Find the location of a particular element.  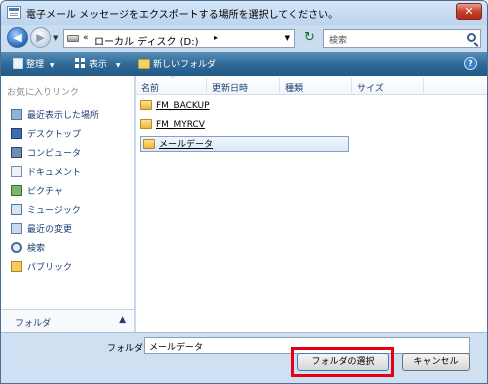

recent-pages-dropdown: ▼ is located at coordinates (55, 38).